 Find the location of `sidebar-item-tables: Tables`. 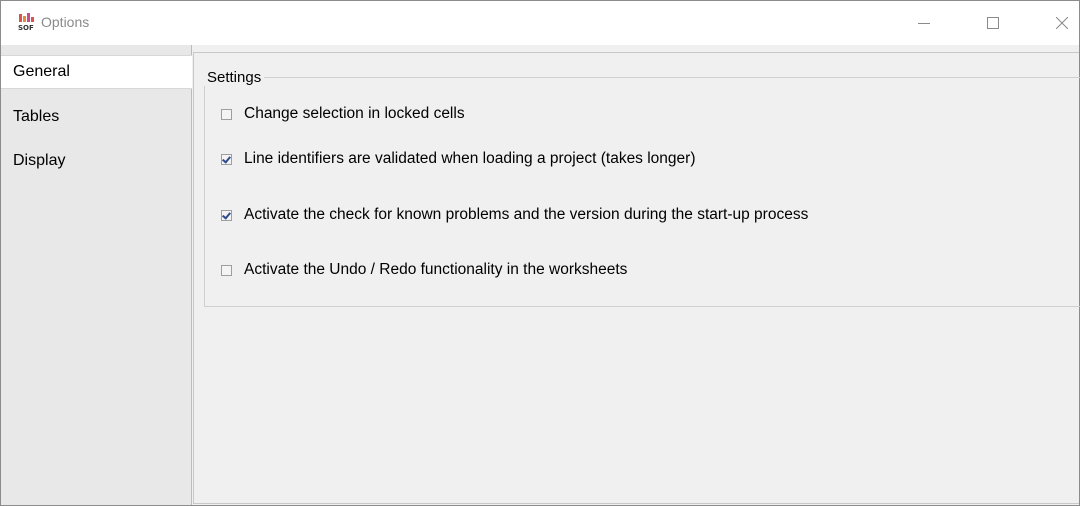

sidebar-item-tables: Tables is located at coordinates (96, 119).